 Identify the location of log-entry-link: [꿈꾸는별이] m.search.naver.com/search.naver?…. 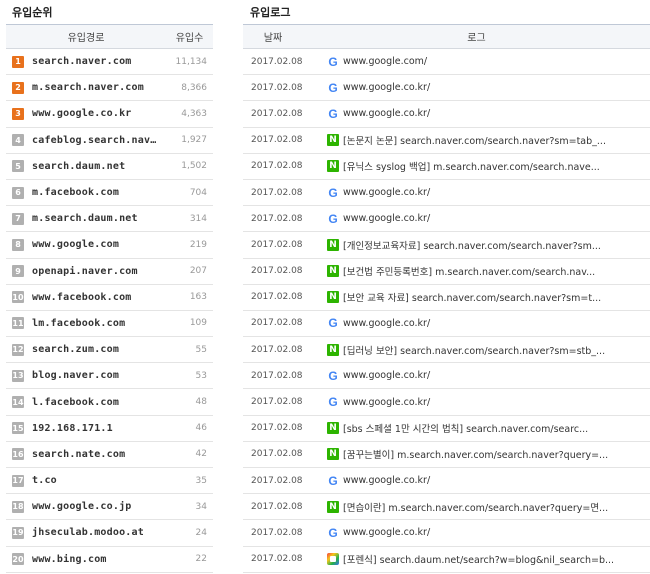
(496, 454).